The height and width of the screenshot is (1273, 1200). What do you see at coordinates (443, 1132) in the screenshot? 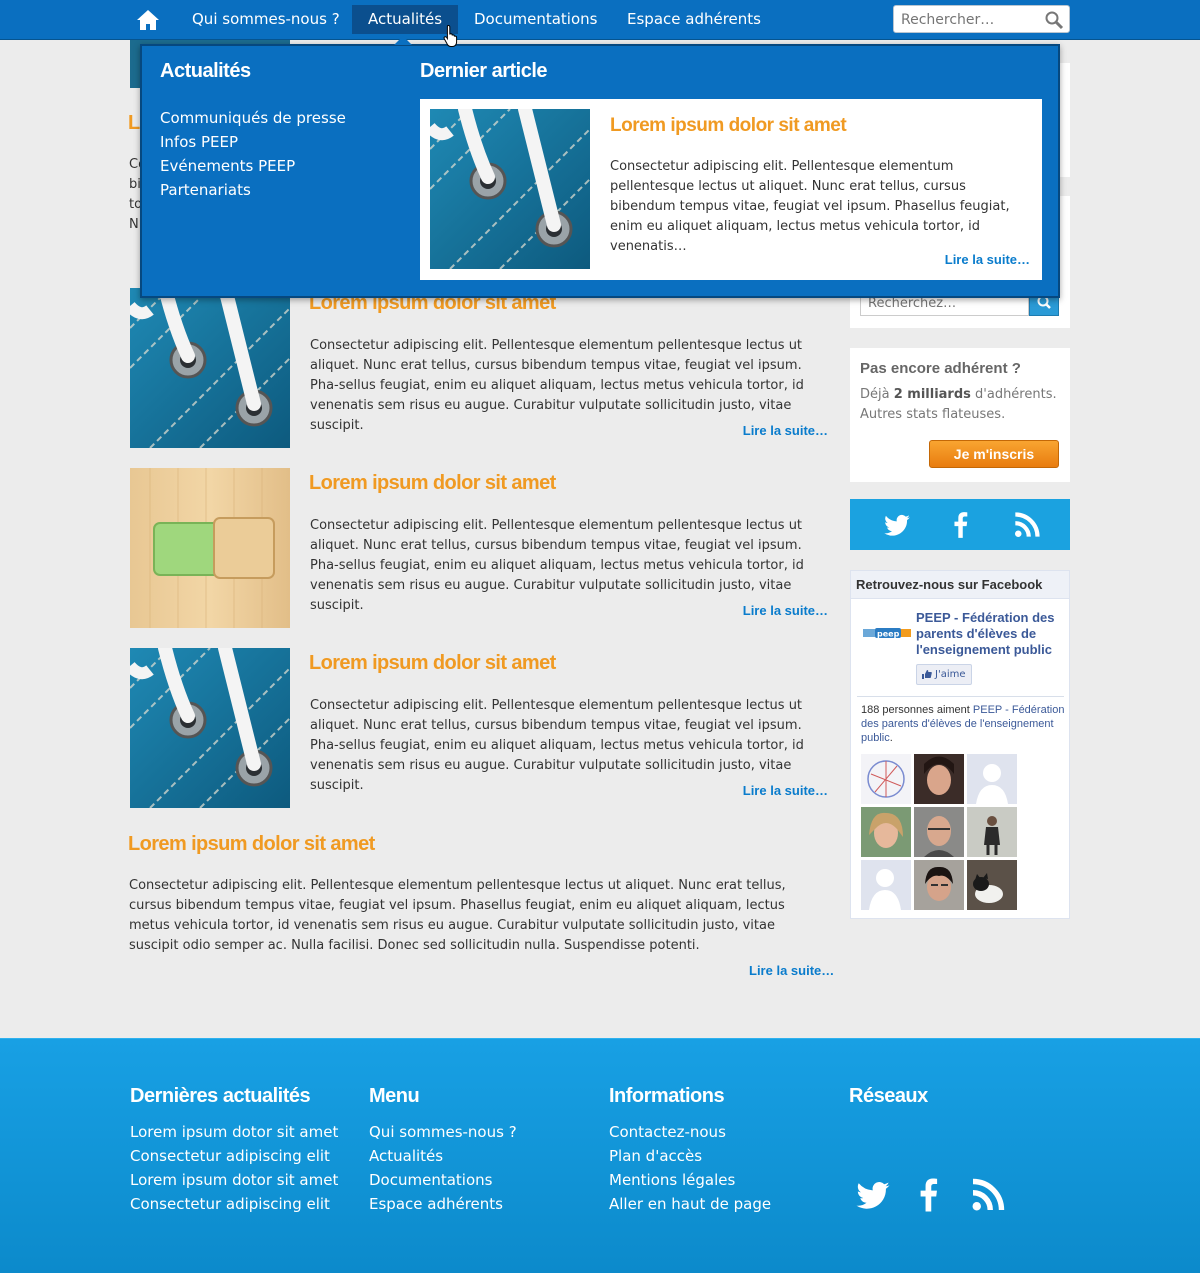
I see `footer-link: Qui sommes-nous ?` at bounding box center [443, 1132].